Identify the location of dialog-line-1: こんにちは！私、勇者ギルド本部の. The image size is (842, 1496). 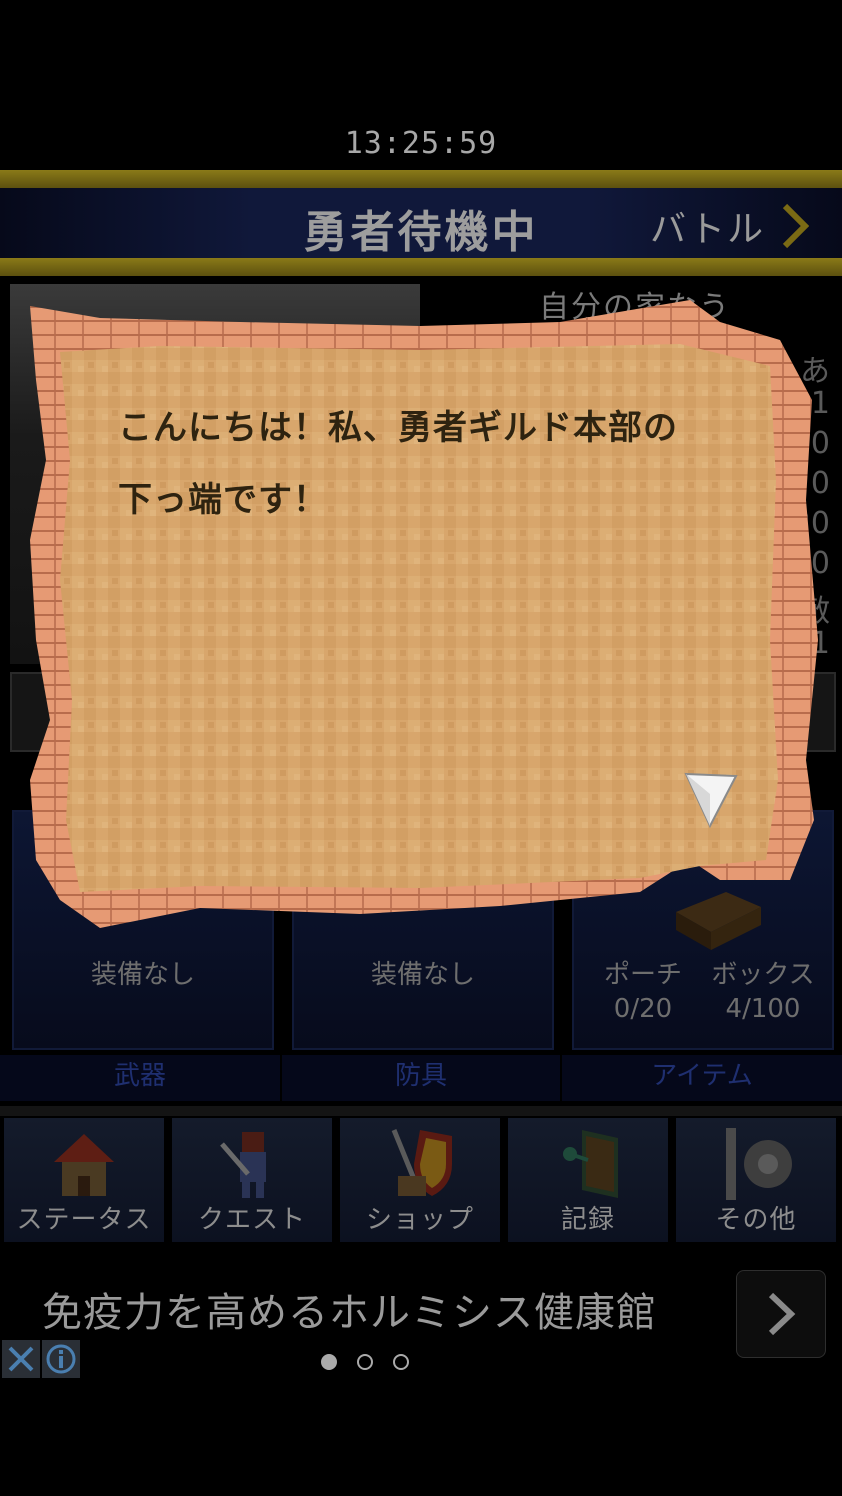
(398, 428).